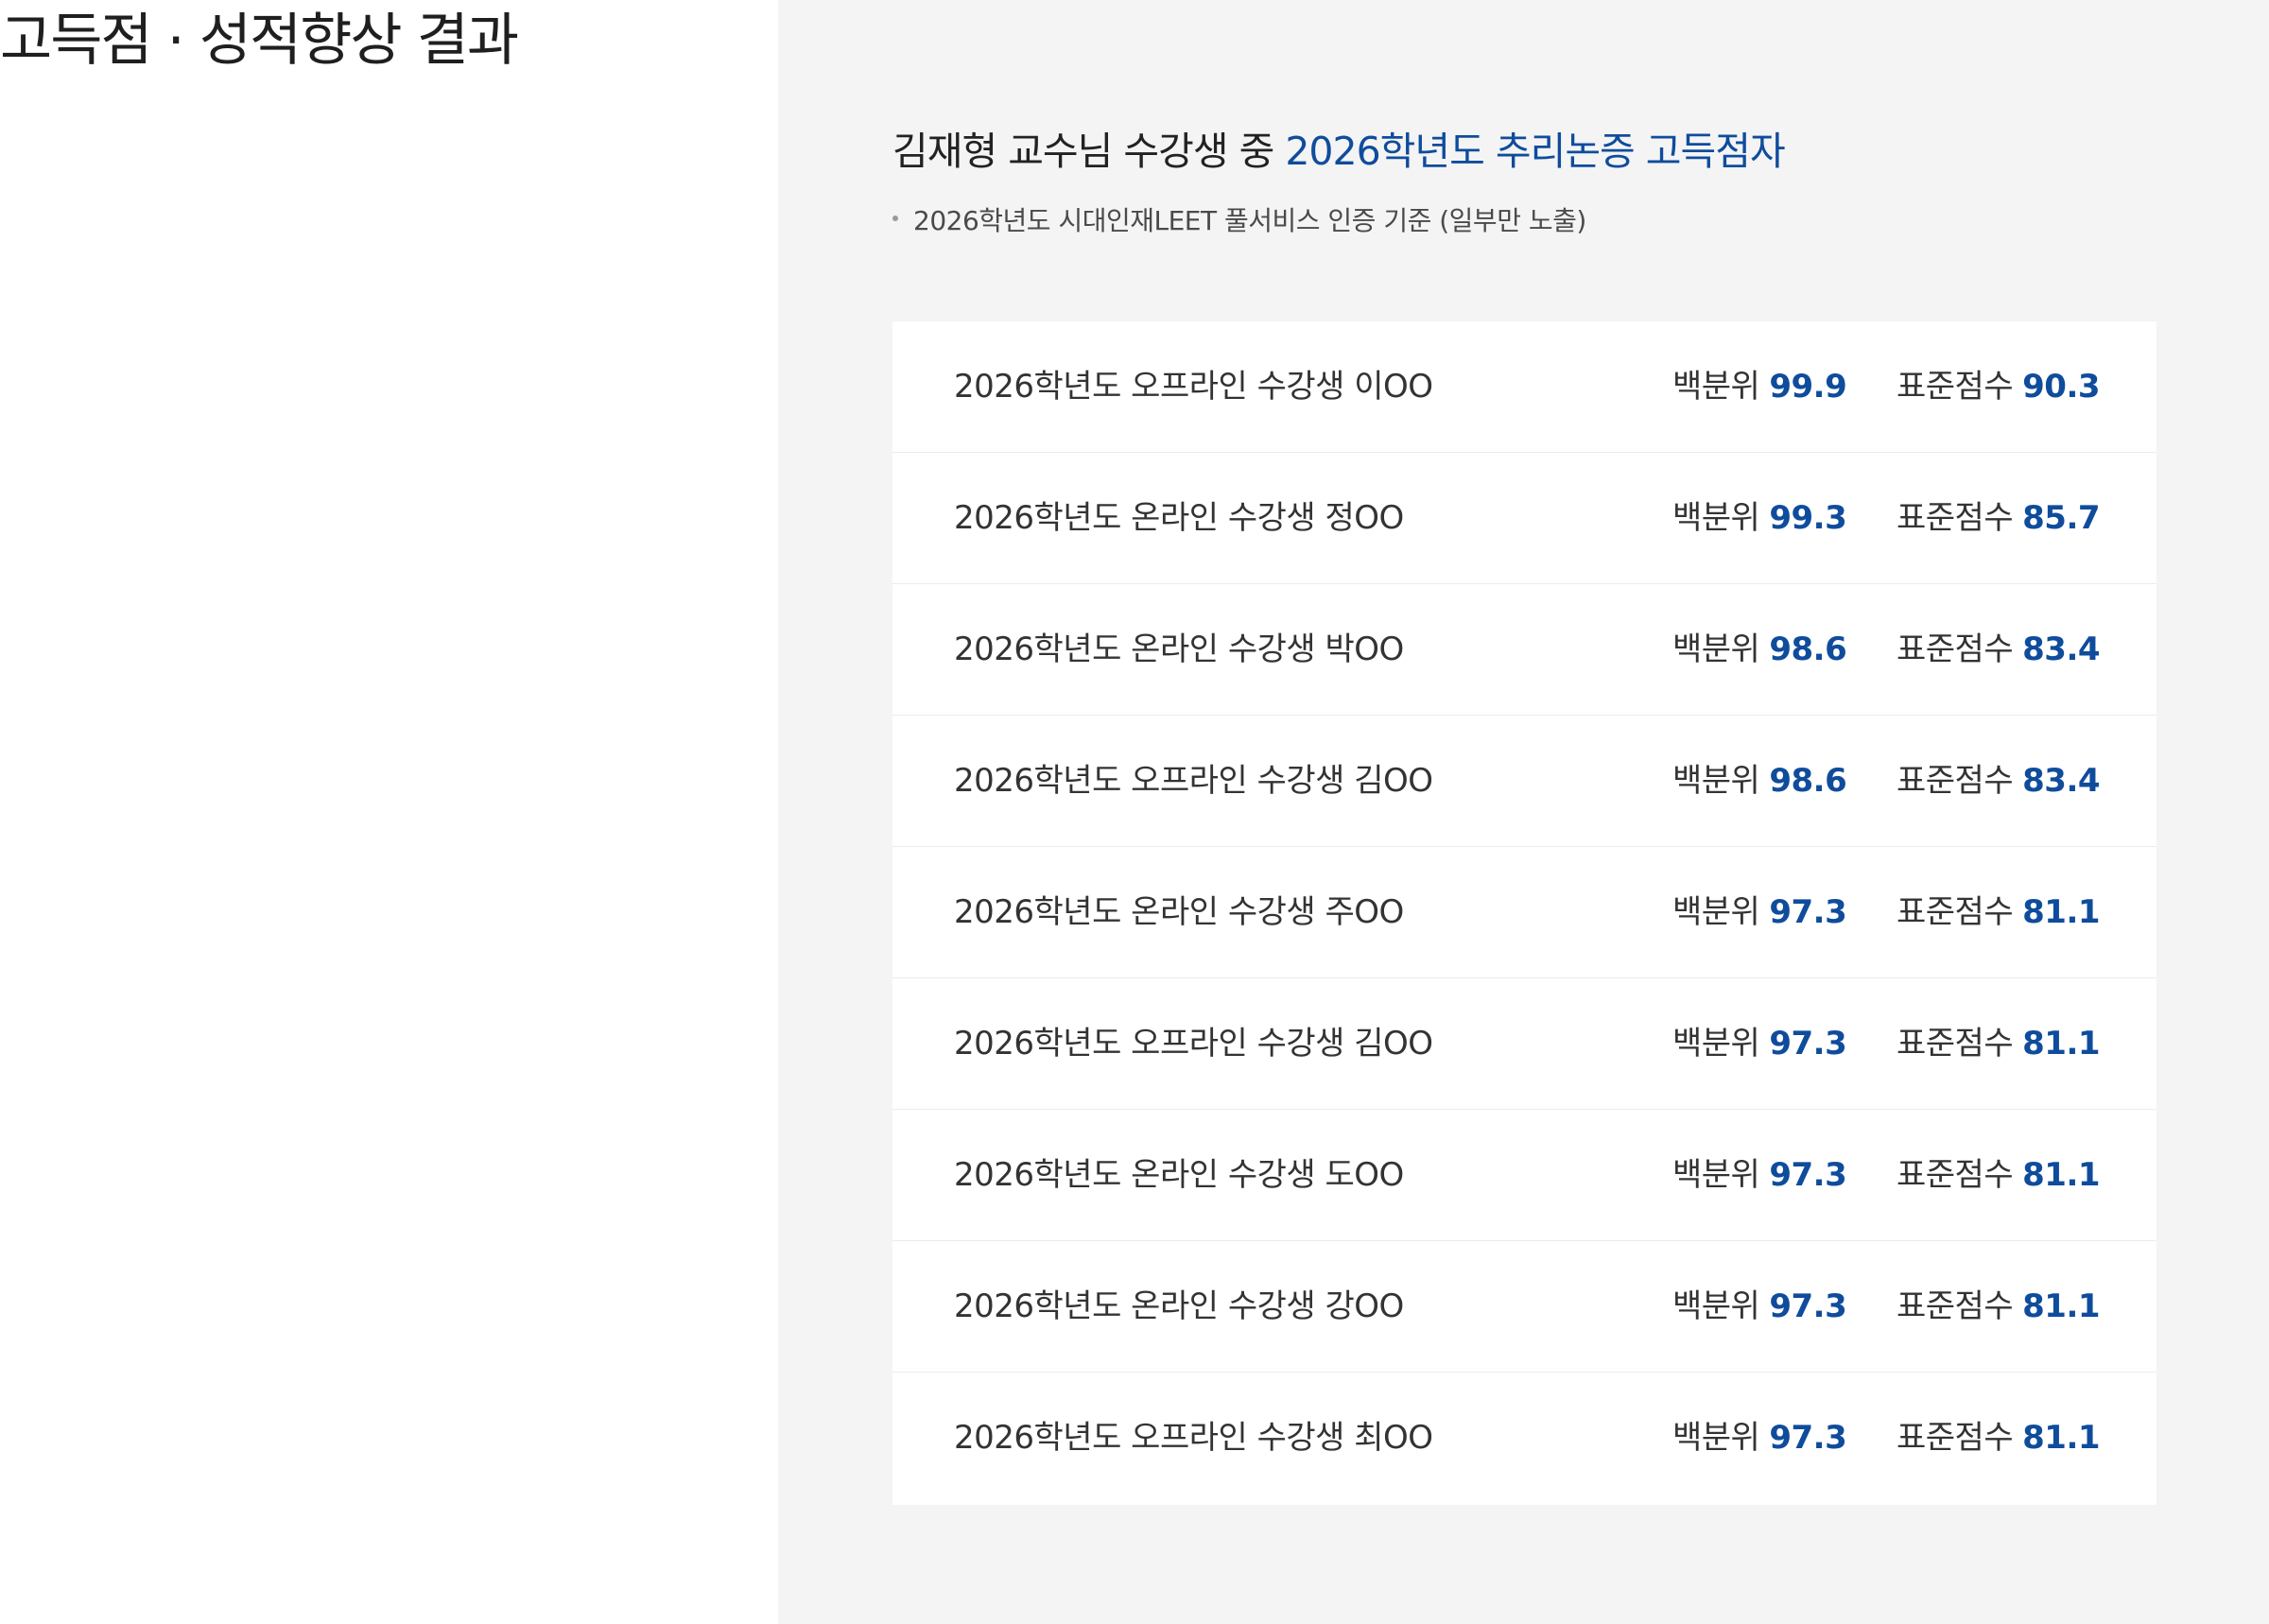  What do you see at coordinates (1179, 649) in the screenshot?
I see `student-name: 2026학년도 온라인 수강생 박OO` at bounding box center [1179, 649].